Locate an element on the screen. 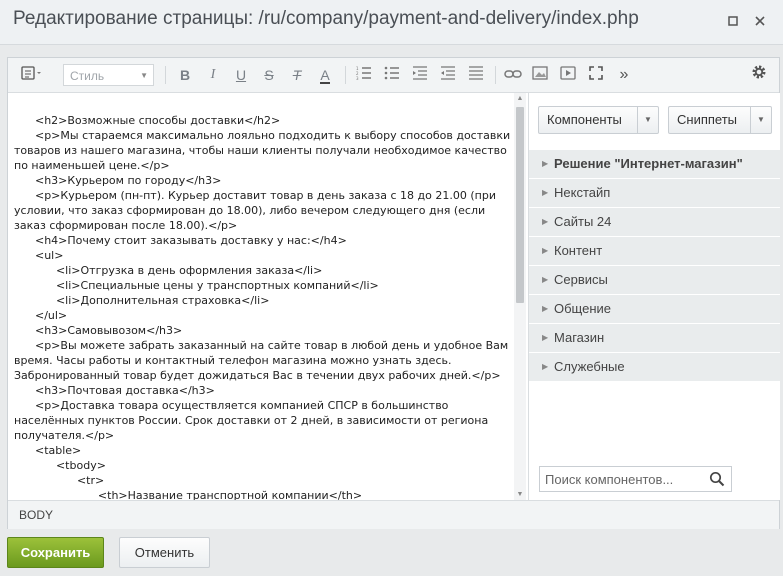 The width and height of the screenshot is (783, 576). unordered-list-button is located at coordinates (392, 75).